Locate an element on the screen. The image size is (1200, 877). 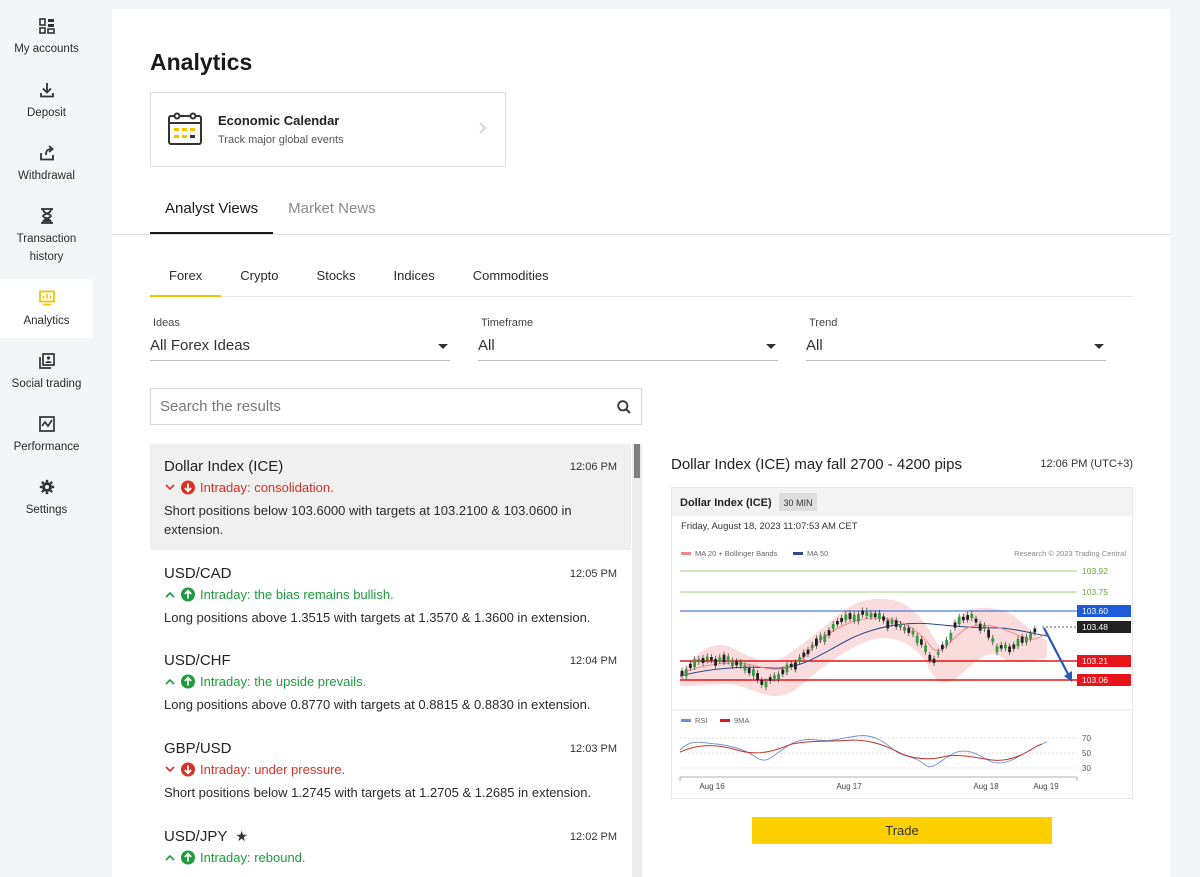
idea-trend-text: Intraday: consolidation. is located at coordinates (267, 487).